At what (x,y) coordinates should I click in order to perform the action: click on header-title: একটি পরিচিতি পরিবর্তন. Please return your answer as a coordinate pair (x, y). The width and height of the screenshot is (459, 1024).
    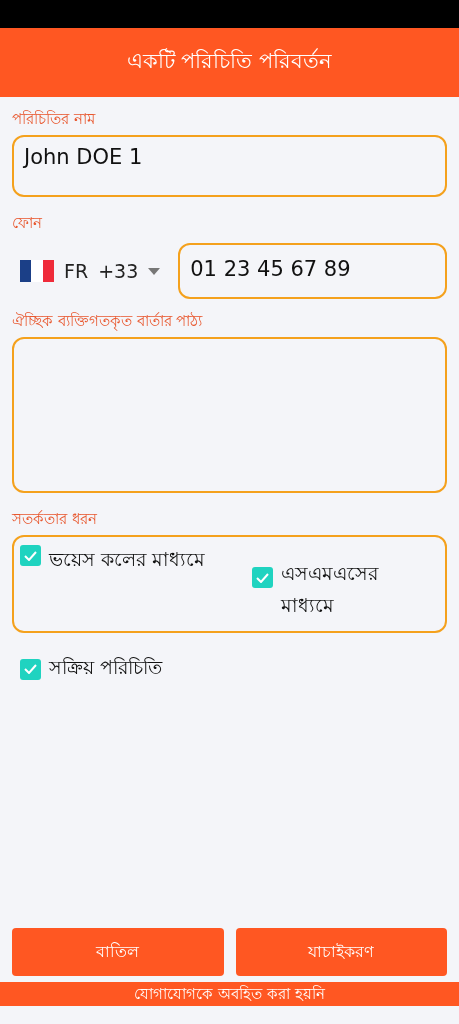
    Looking at the image, I should click on (229, 61).